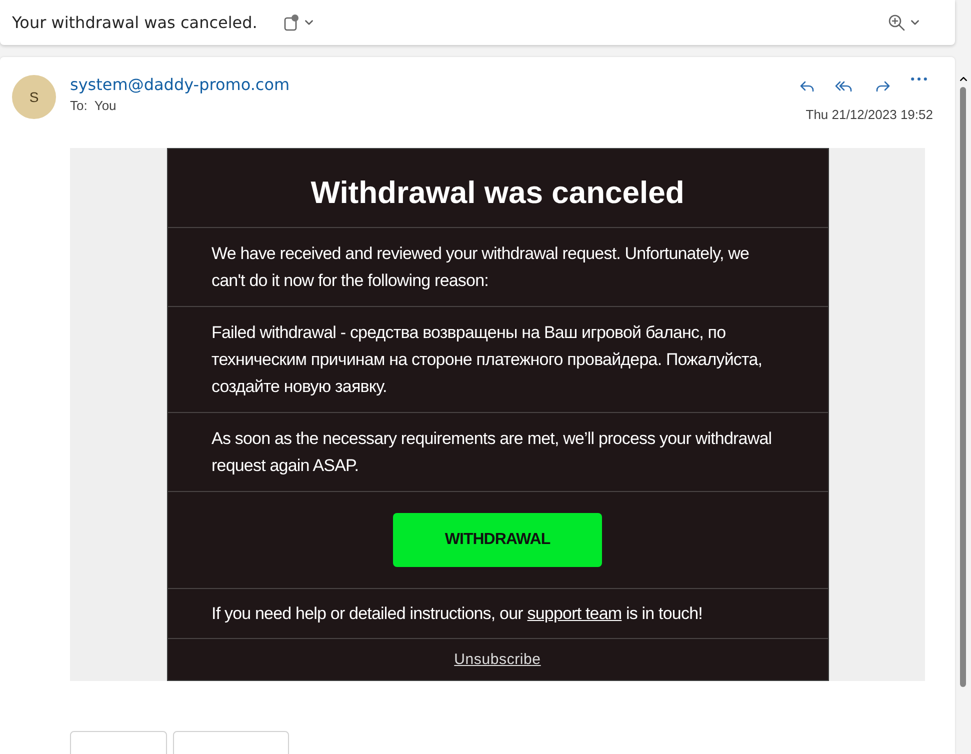 This screenshot has width=971, height=754. I want to click on unsubscribe-link: Unsubscribe, so click(497, 659).